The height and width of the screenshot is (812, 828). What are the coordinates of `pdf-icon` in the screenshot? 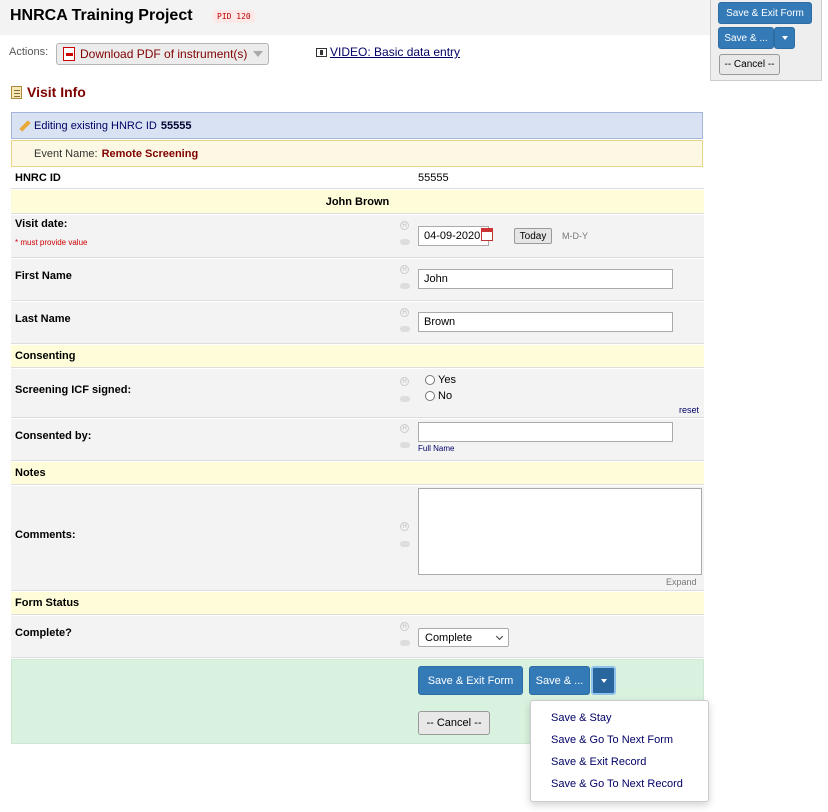 It's located at (69, 54).